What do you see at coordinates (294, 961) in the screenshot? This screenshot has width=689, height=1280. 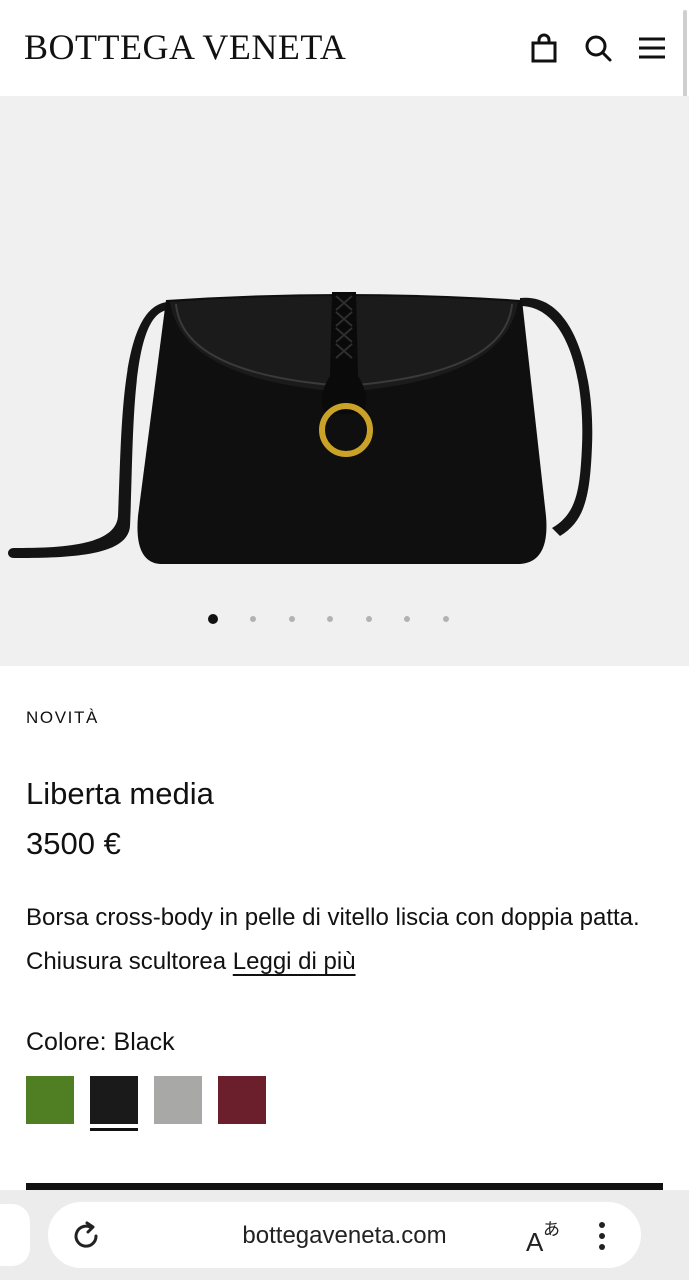 I see `read-more-link: Leggi di più` at bounding box center [294, 961].